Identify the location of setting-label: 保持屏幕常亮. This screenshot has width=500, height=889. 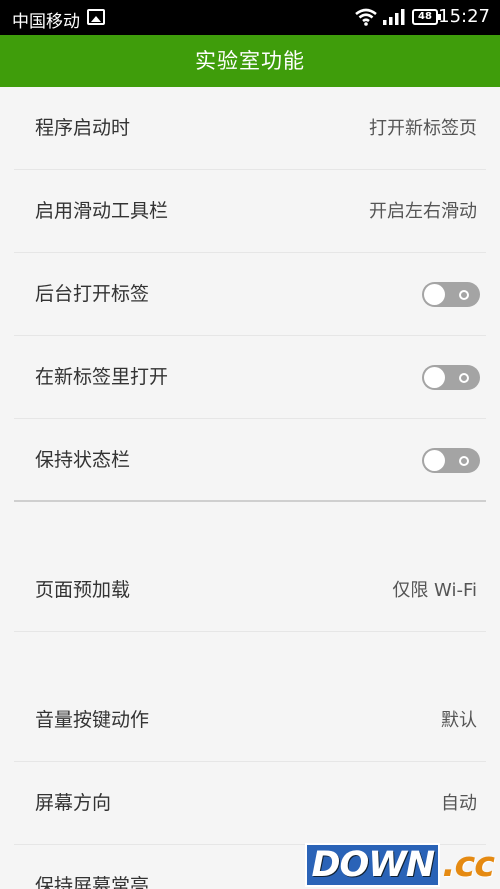
(92, 882).